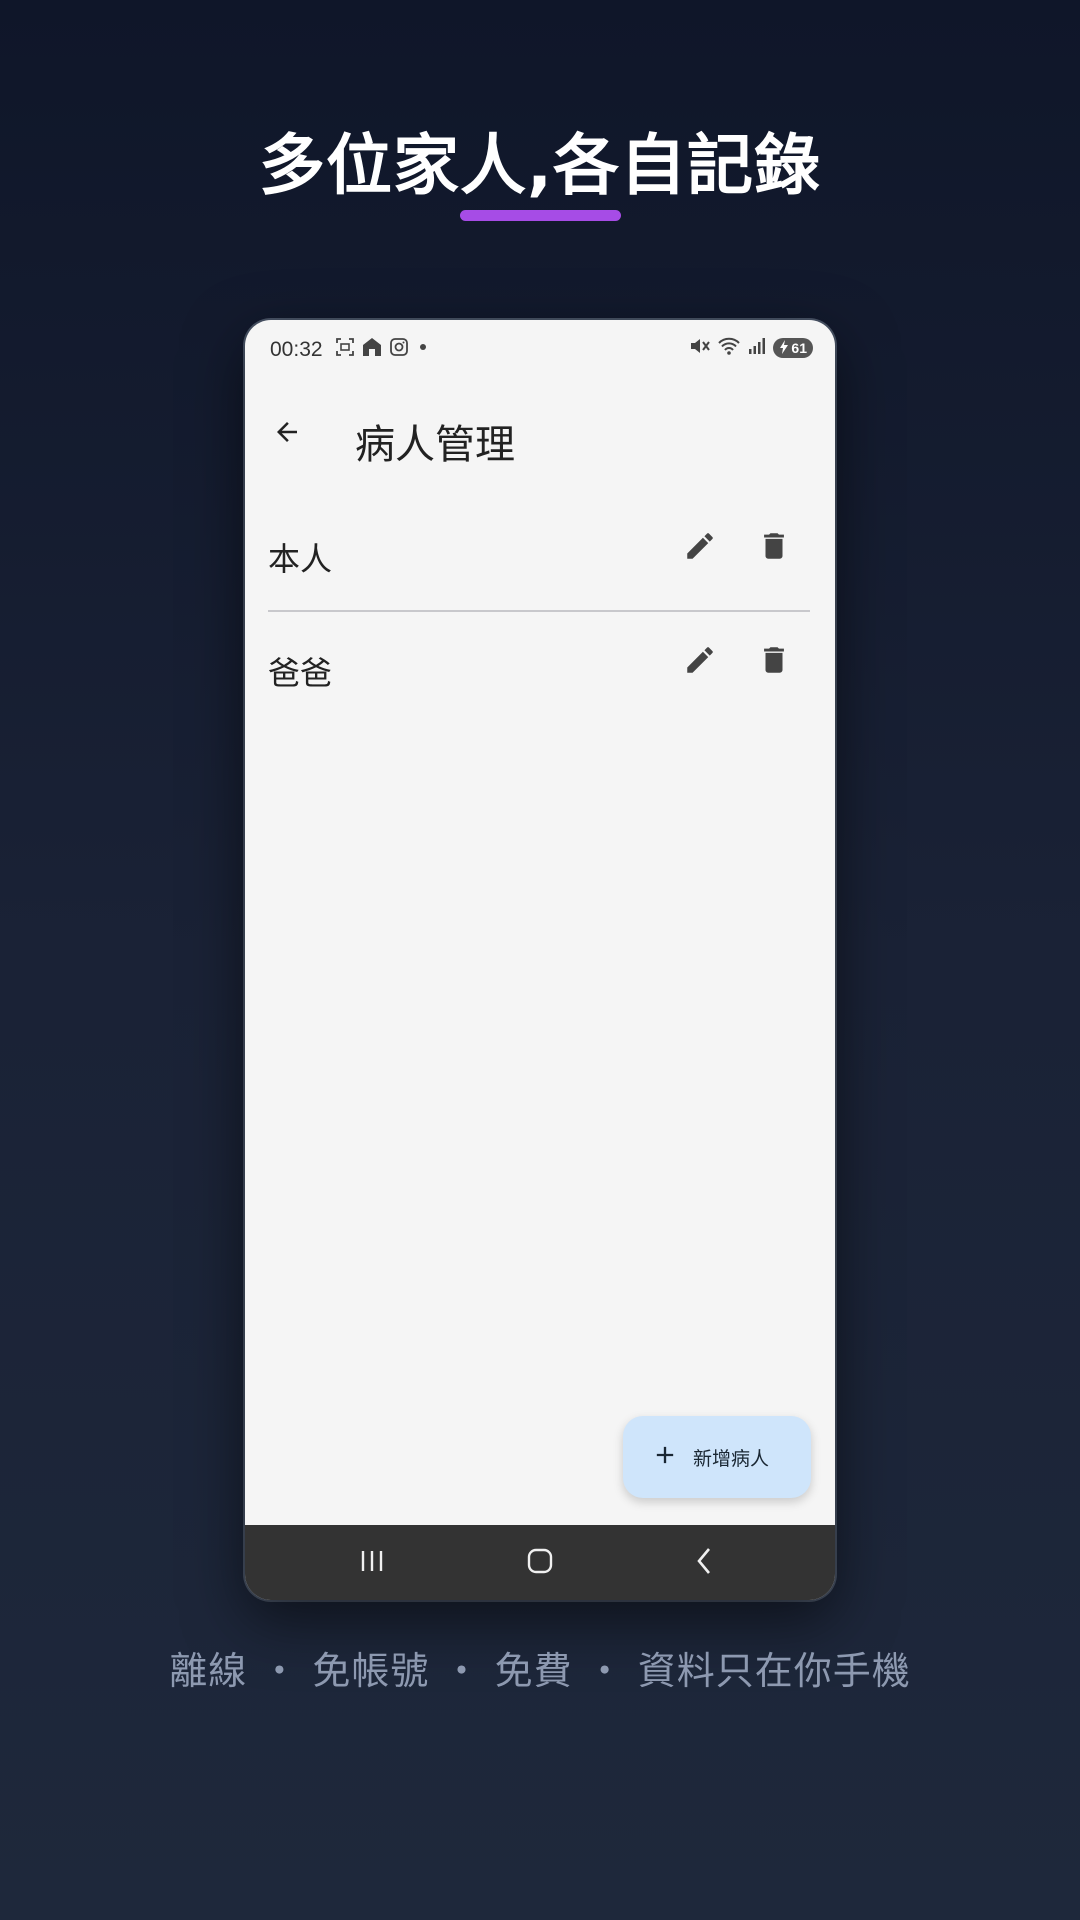 Image resolution: width=1080 pixels, height=1920 pixels. What do you see at coordinates (435, 445) in the screenshot?
I see `page-title: 病人管理` at bounding box center [435, 445].